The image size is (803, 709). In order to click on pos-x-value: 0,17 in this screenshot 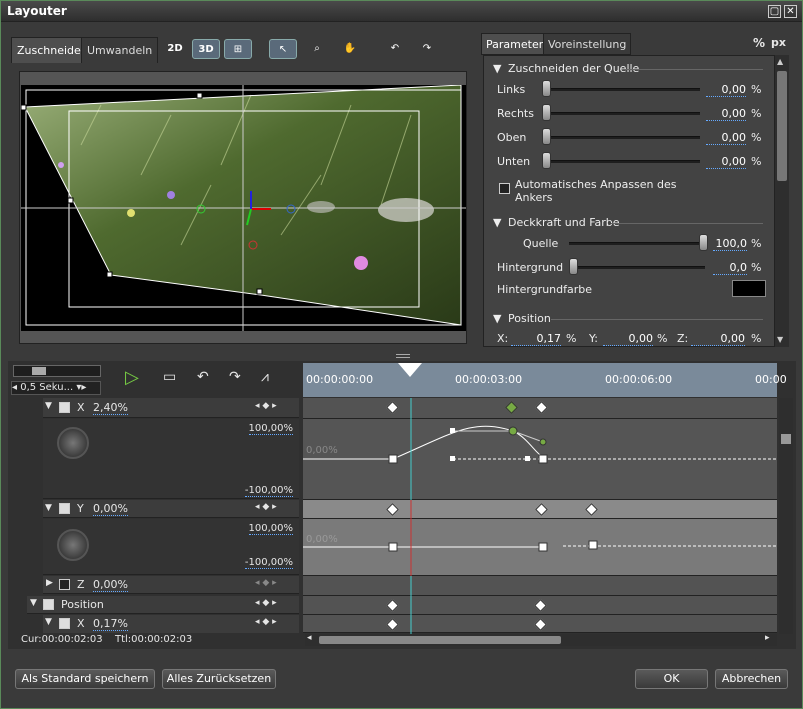, I will do `click(536, 339)`.